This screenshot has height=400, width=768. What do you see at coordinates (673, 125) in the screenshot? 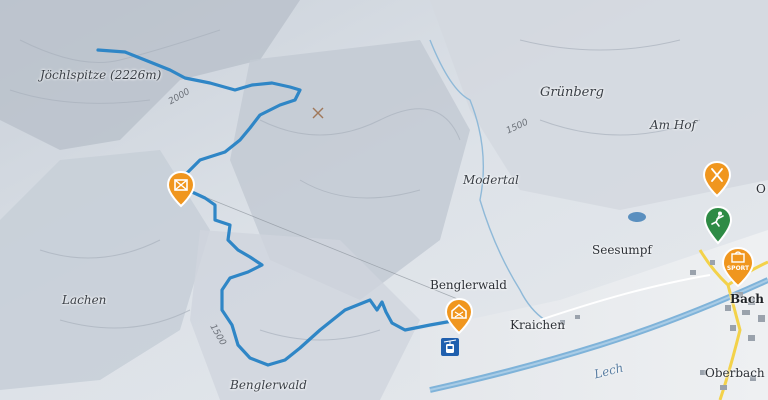
I see `label-am-hof: Am Hof` at bounding box center [673, 125].